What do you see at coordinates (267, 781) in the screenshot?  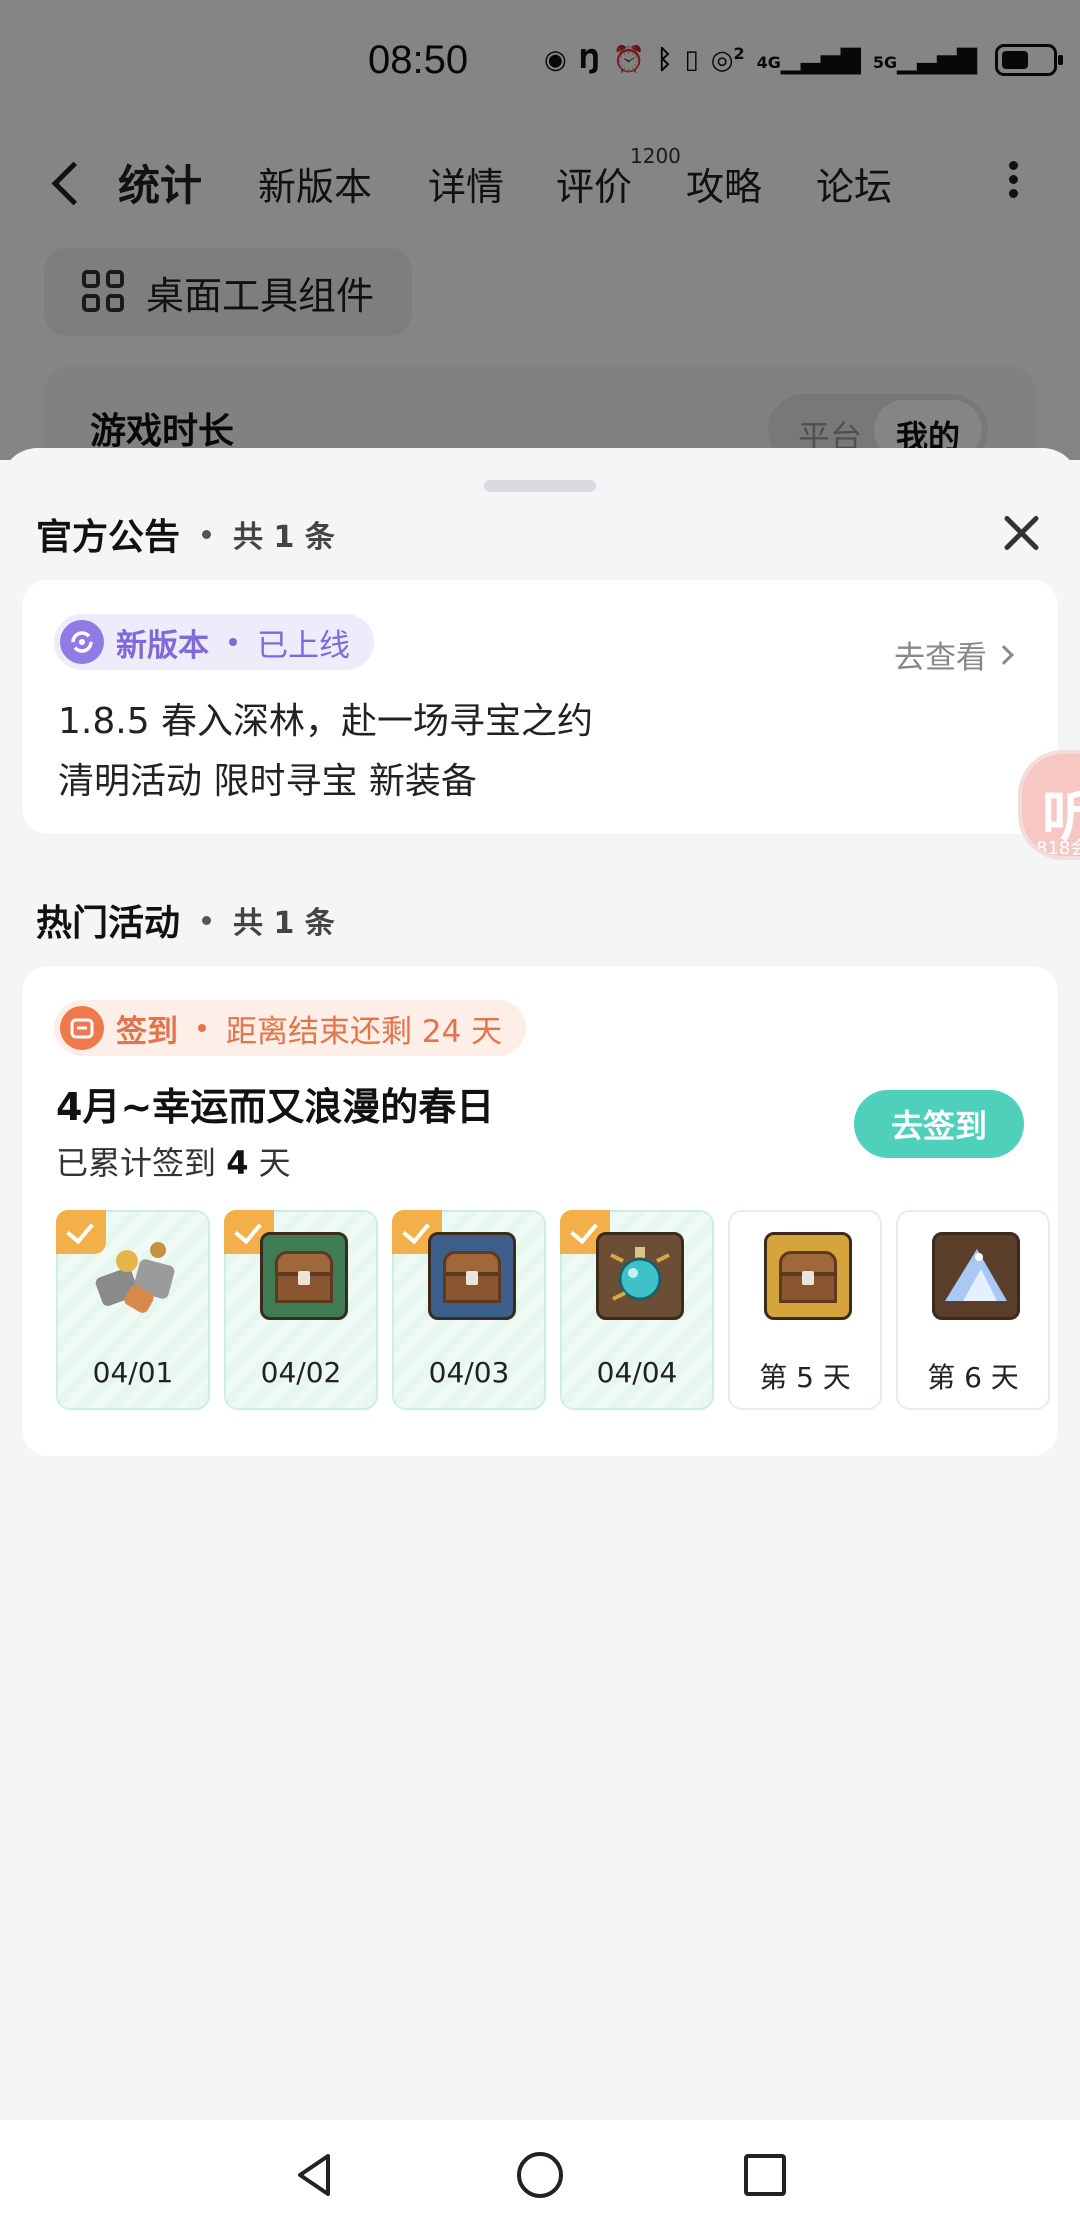 I see `announcement-line-2: 清明活动 限时寻宝 新装备` at bounding box center [267, 781].